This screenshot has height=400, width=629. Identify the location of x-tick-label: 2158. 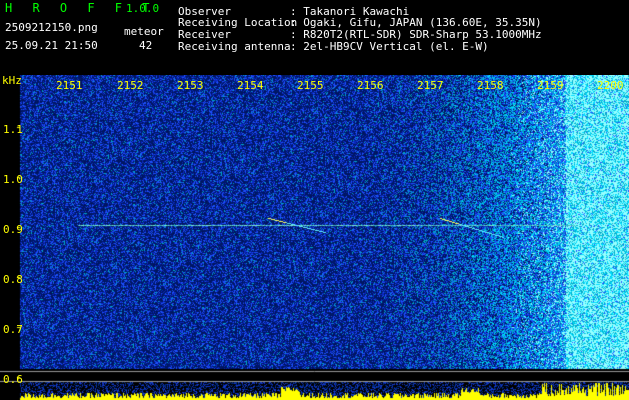
(490, 85).